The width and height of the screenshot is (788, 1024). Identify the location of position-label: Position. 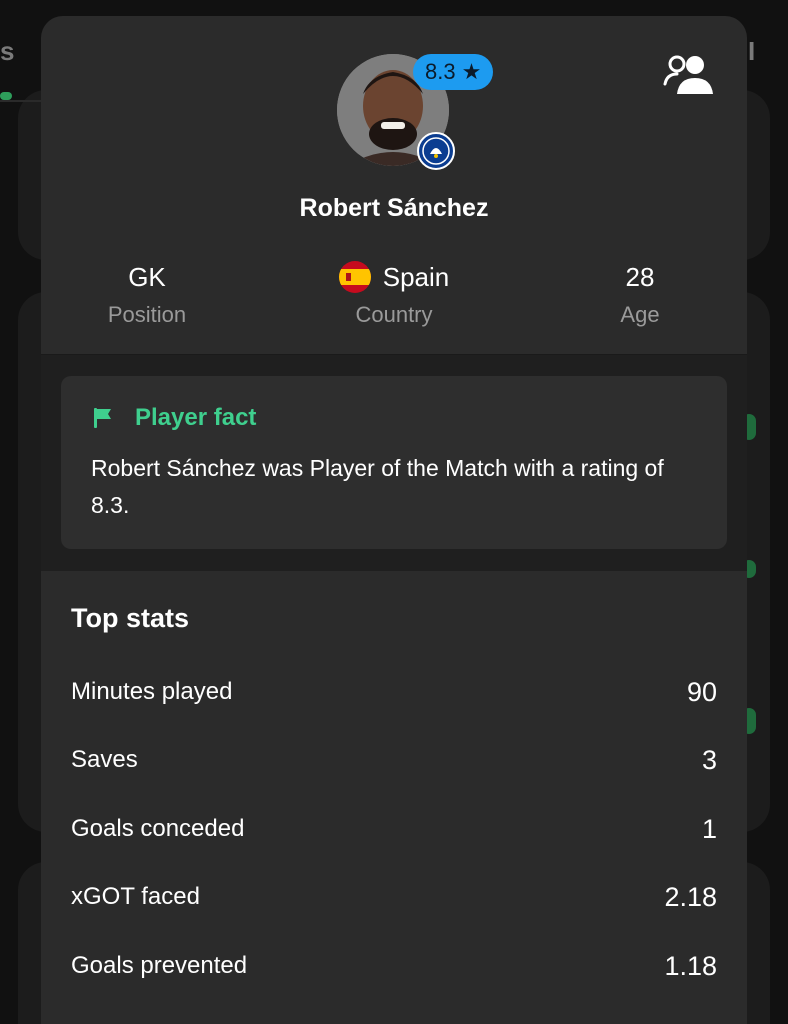
(147, 314).